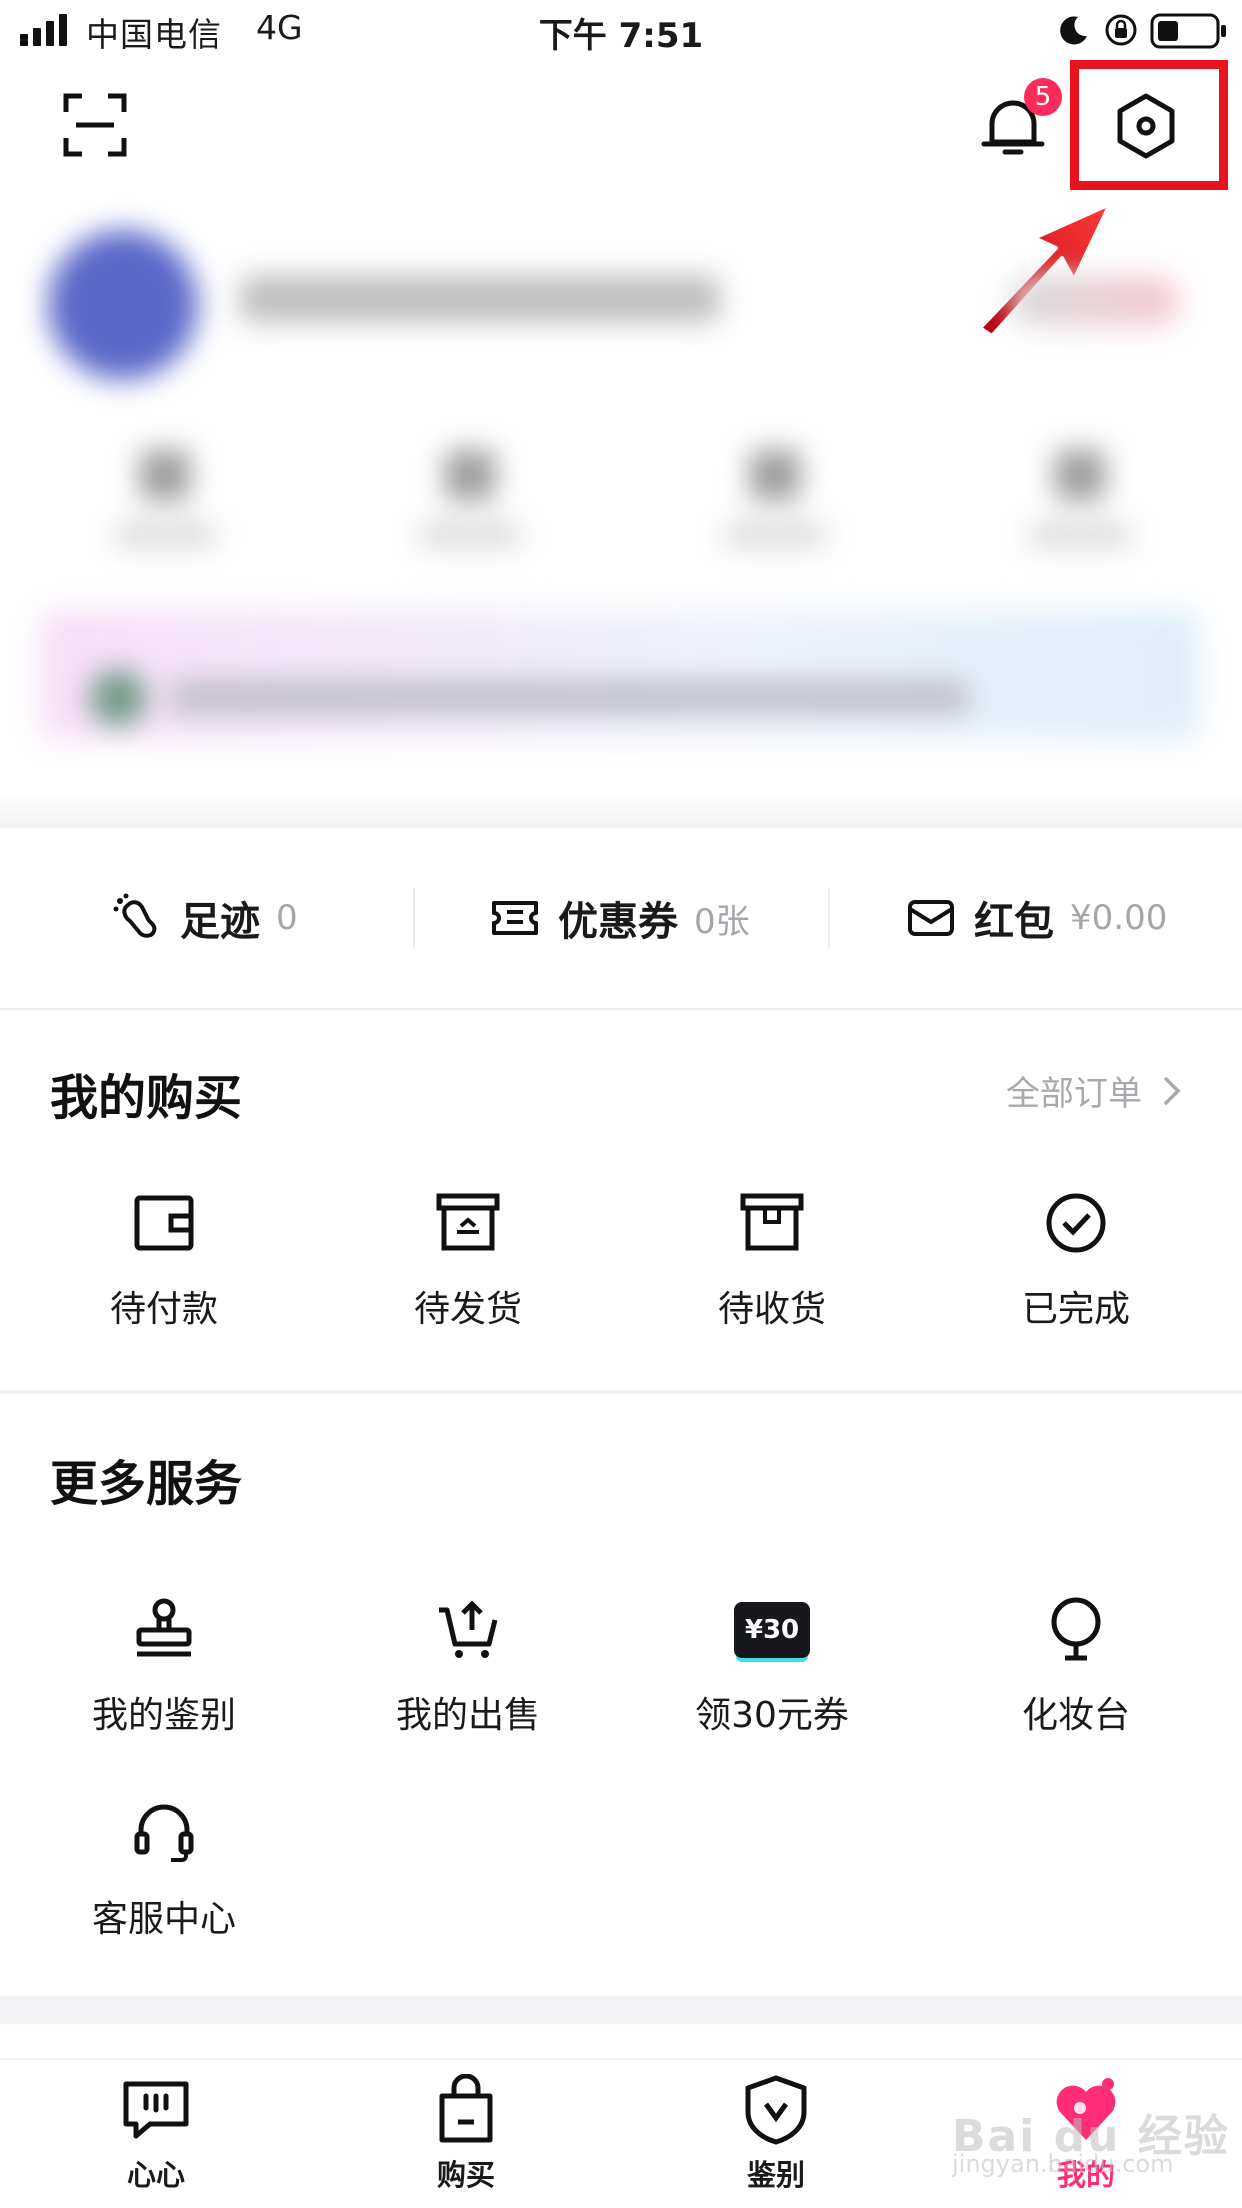 The width and height of the screenshot is (1242, 2208). Describe the element at coordinates (465, 2175) in the screenshot. I see `tab-label: 购买` at that location.